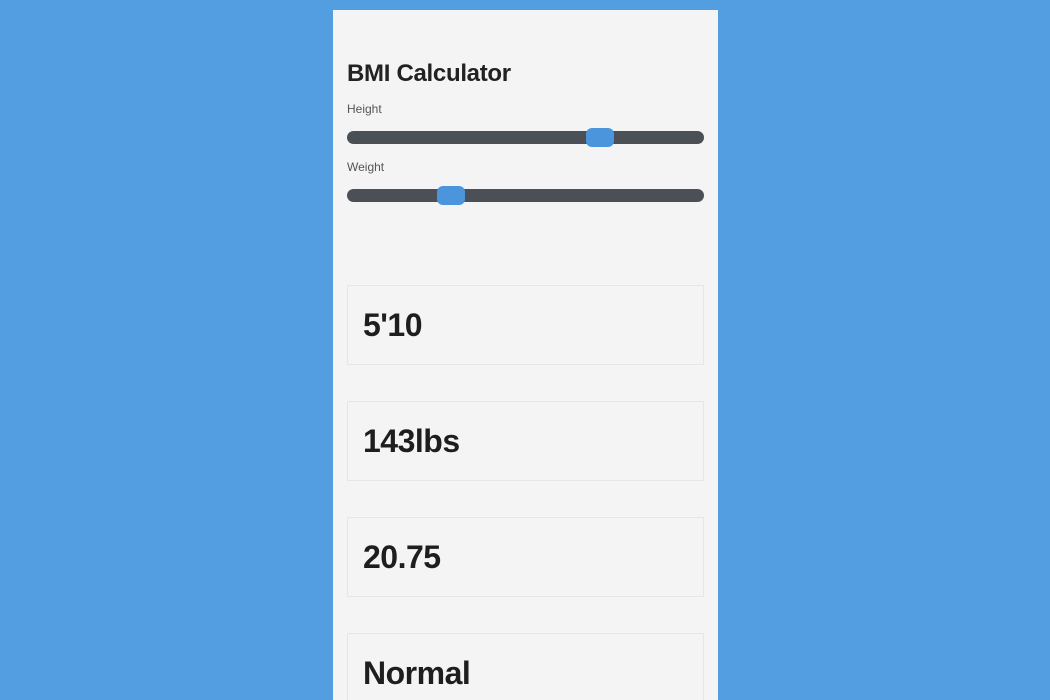  I want to click on height-slider-thumb, so click(600, 137).